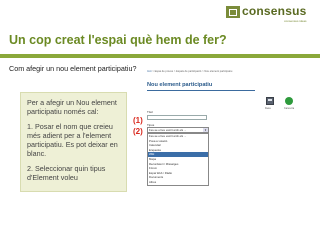 The image size is (320, 240). What do you see at coordinates (138, 131) in the screenshot?
I see `marker-2: (2)` at bounding box center [138, 131].